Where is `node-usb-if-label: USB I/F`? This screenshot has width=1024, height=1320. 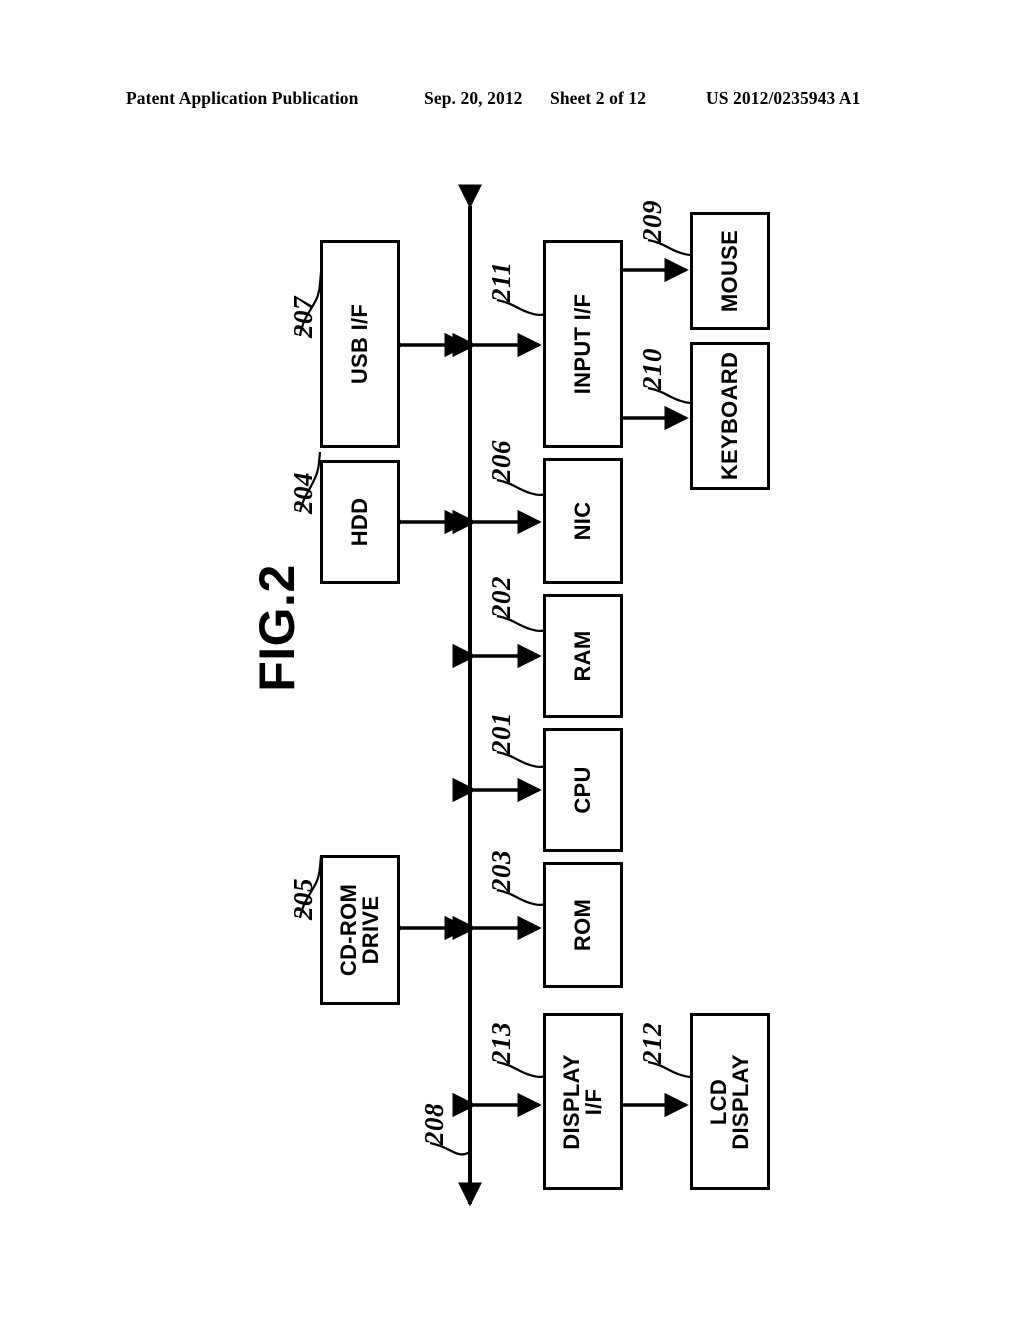 node-usb-if-label: USB I/F is located at coordinates (359, 344).